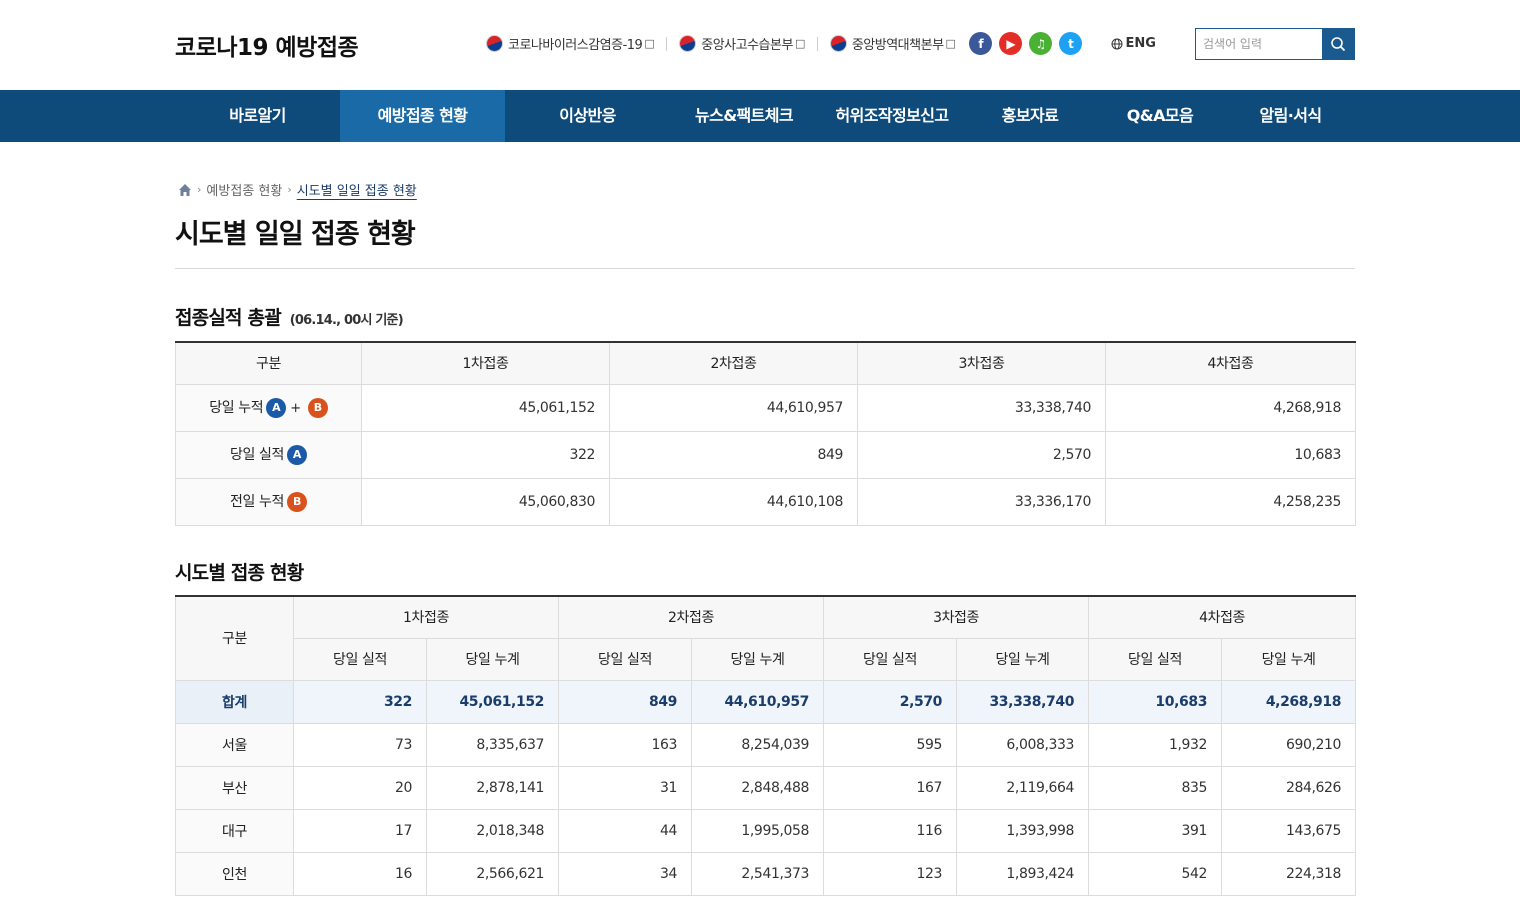  What do you see at coordinates (1071, 43) in the screenshot?
I see `twitter-icon: t` at bounding box center [1071, 43].